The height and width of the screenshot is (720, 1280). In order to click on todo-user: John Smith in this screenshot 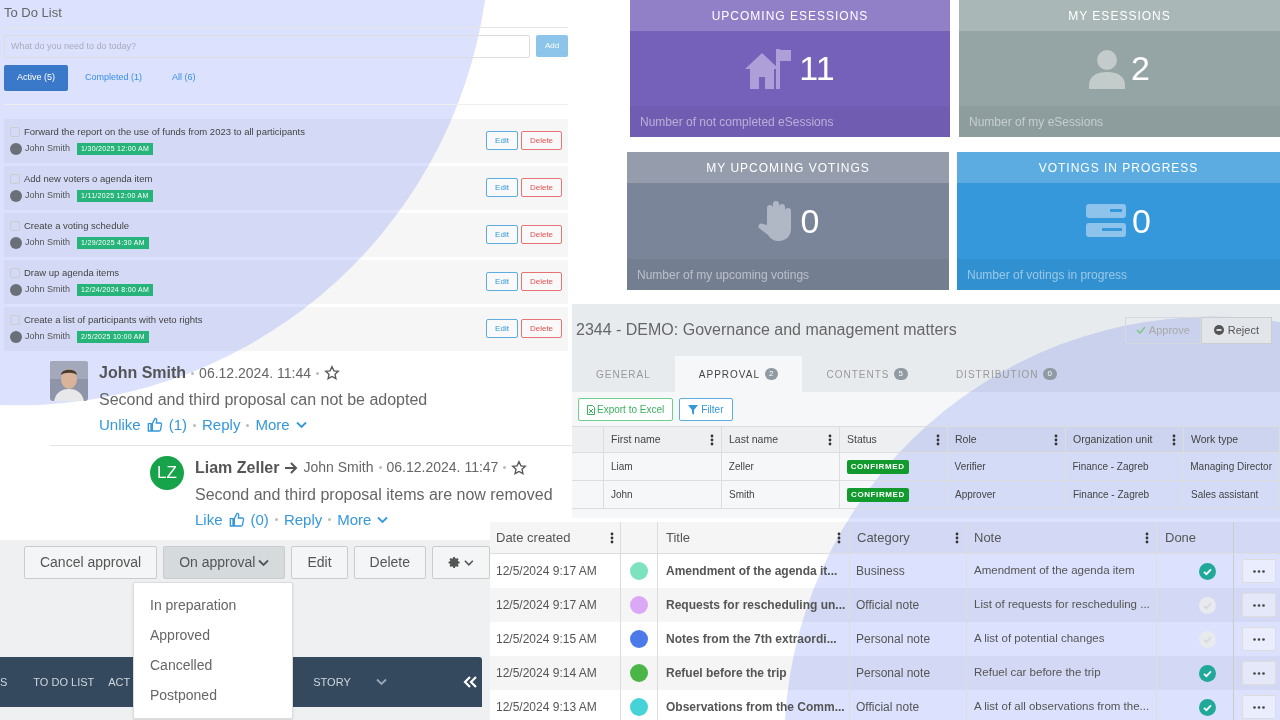, I will do `click(48, 337)`.